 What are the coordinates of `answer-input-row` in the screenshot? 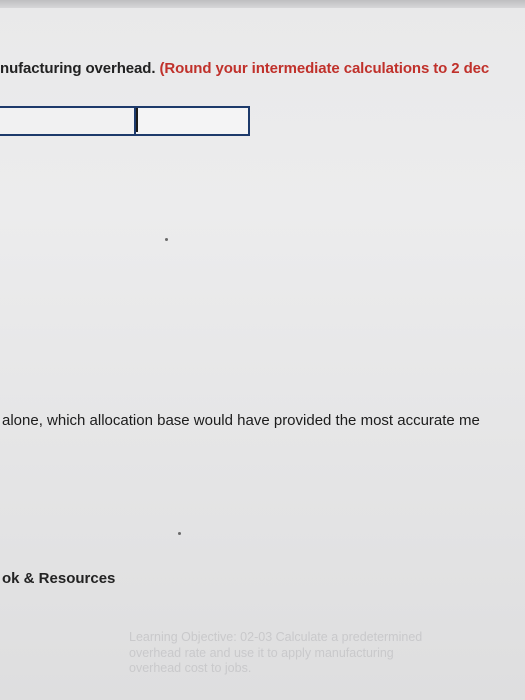 It's located at (126, 121).